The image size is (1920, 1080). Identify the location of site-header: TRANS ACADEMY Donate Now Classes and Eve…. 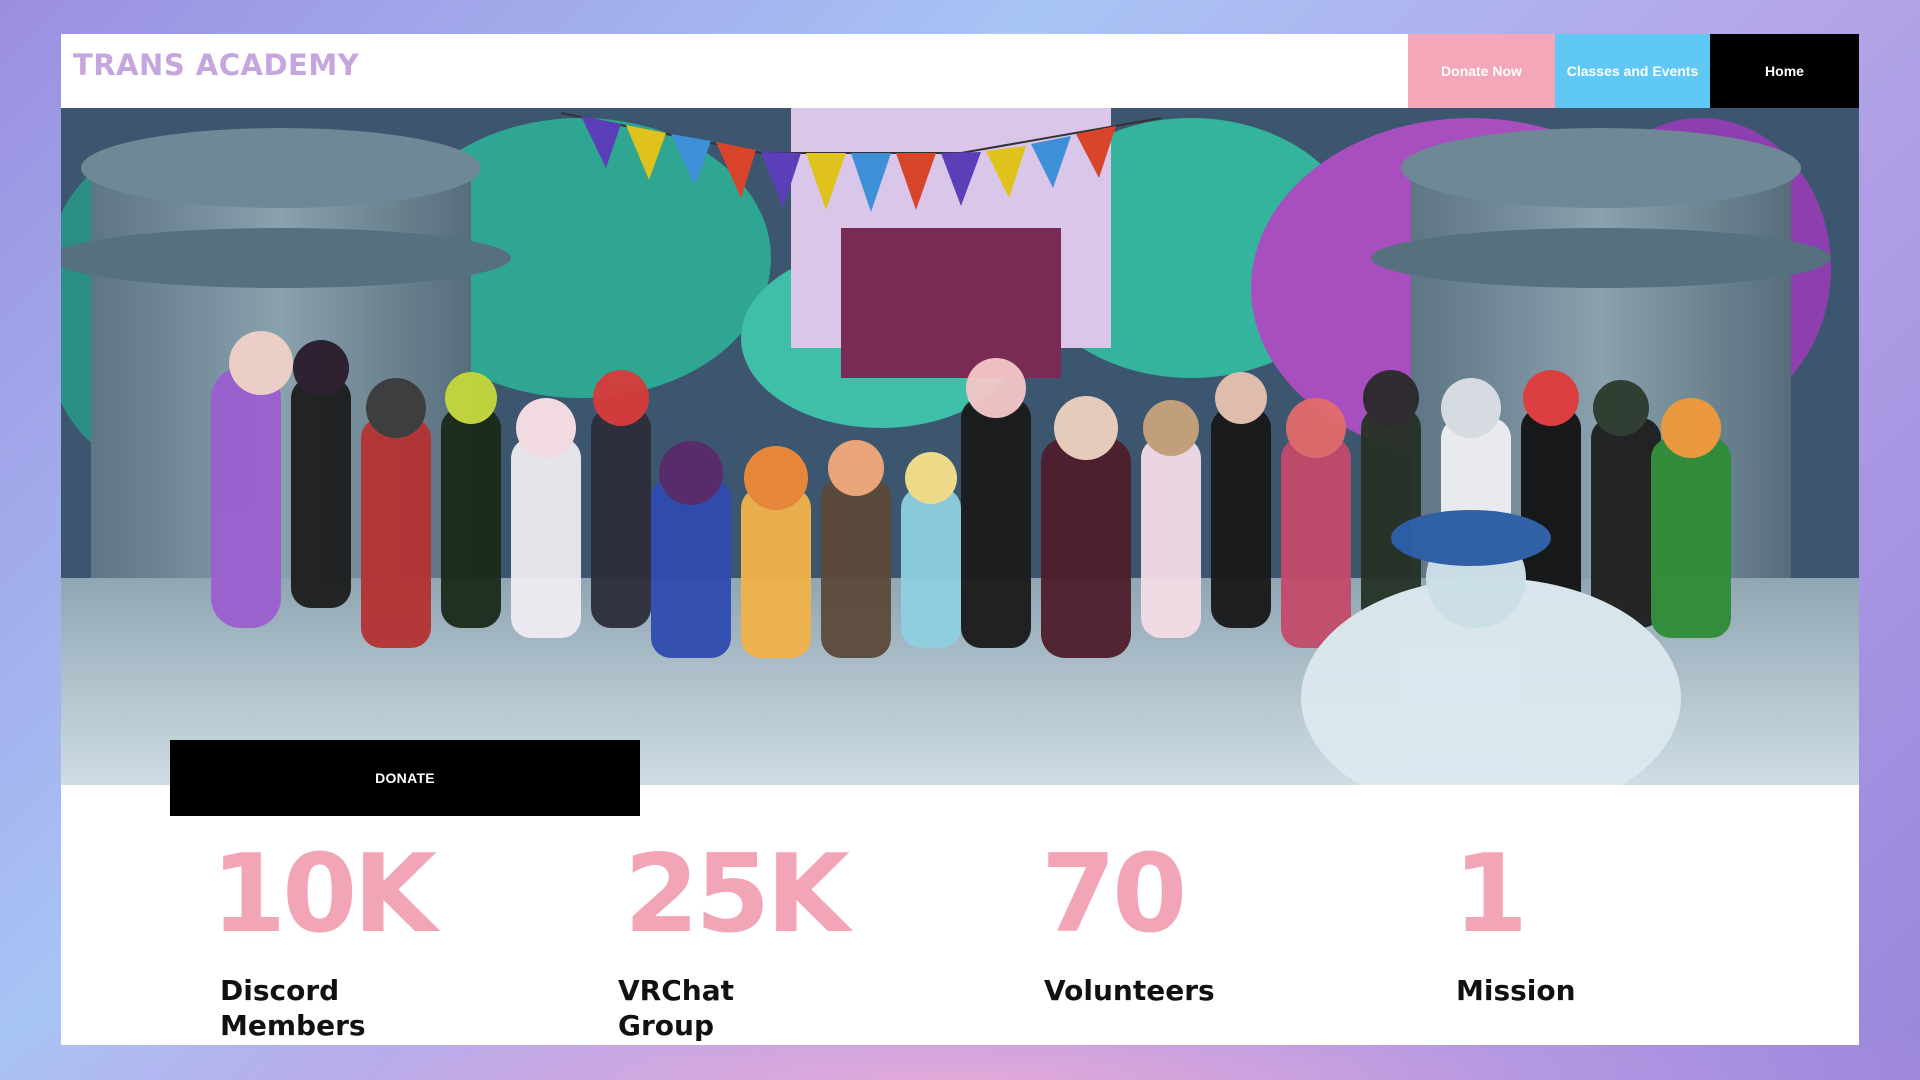
(960, 71).